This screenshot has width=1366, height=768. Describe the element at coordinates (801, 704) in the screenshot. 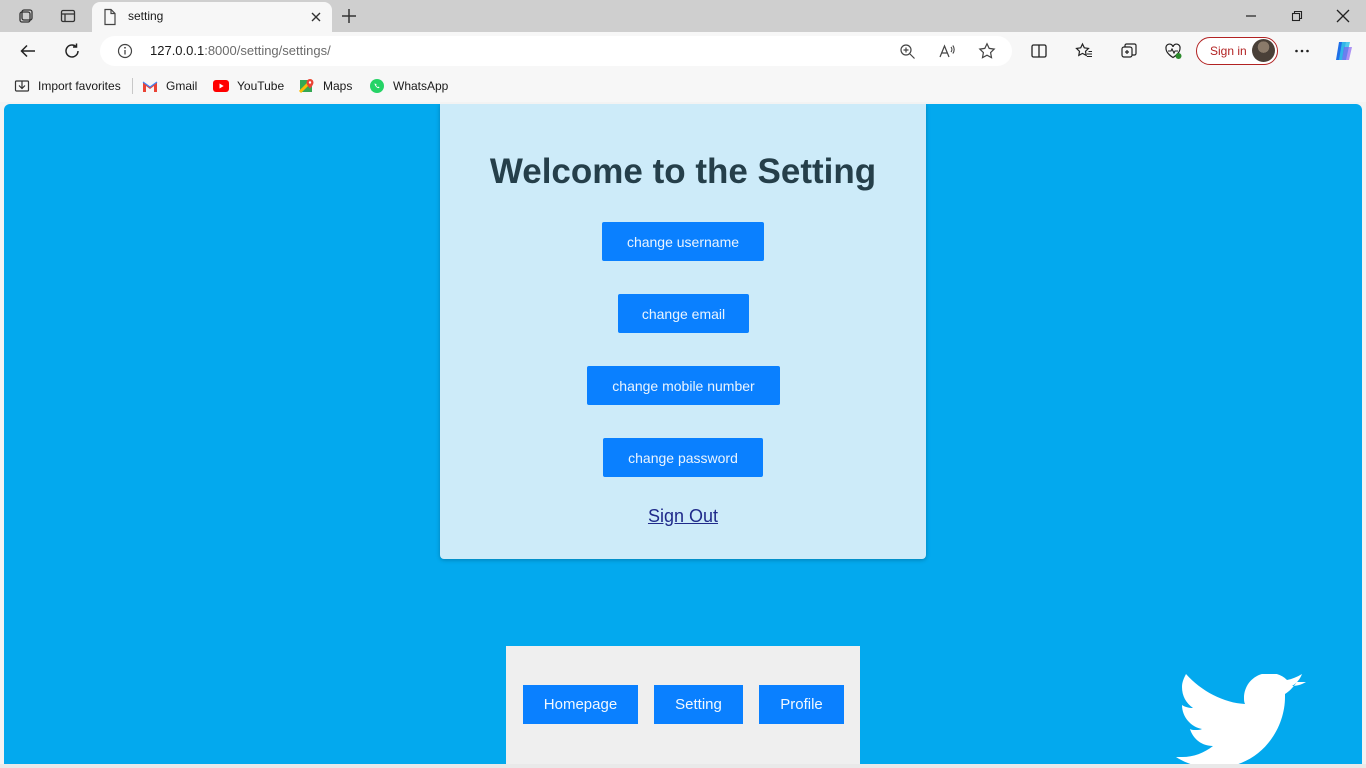

I see `profile-button: Profile` at that location.